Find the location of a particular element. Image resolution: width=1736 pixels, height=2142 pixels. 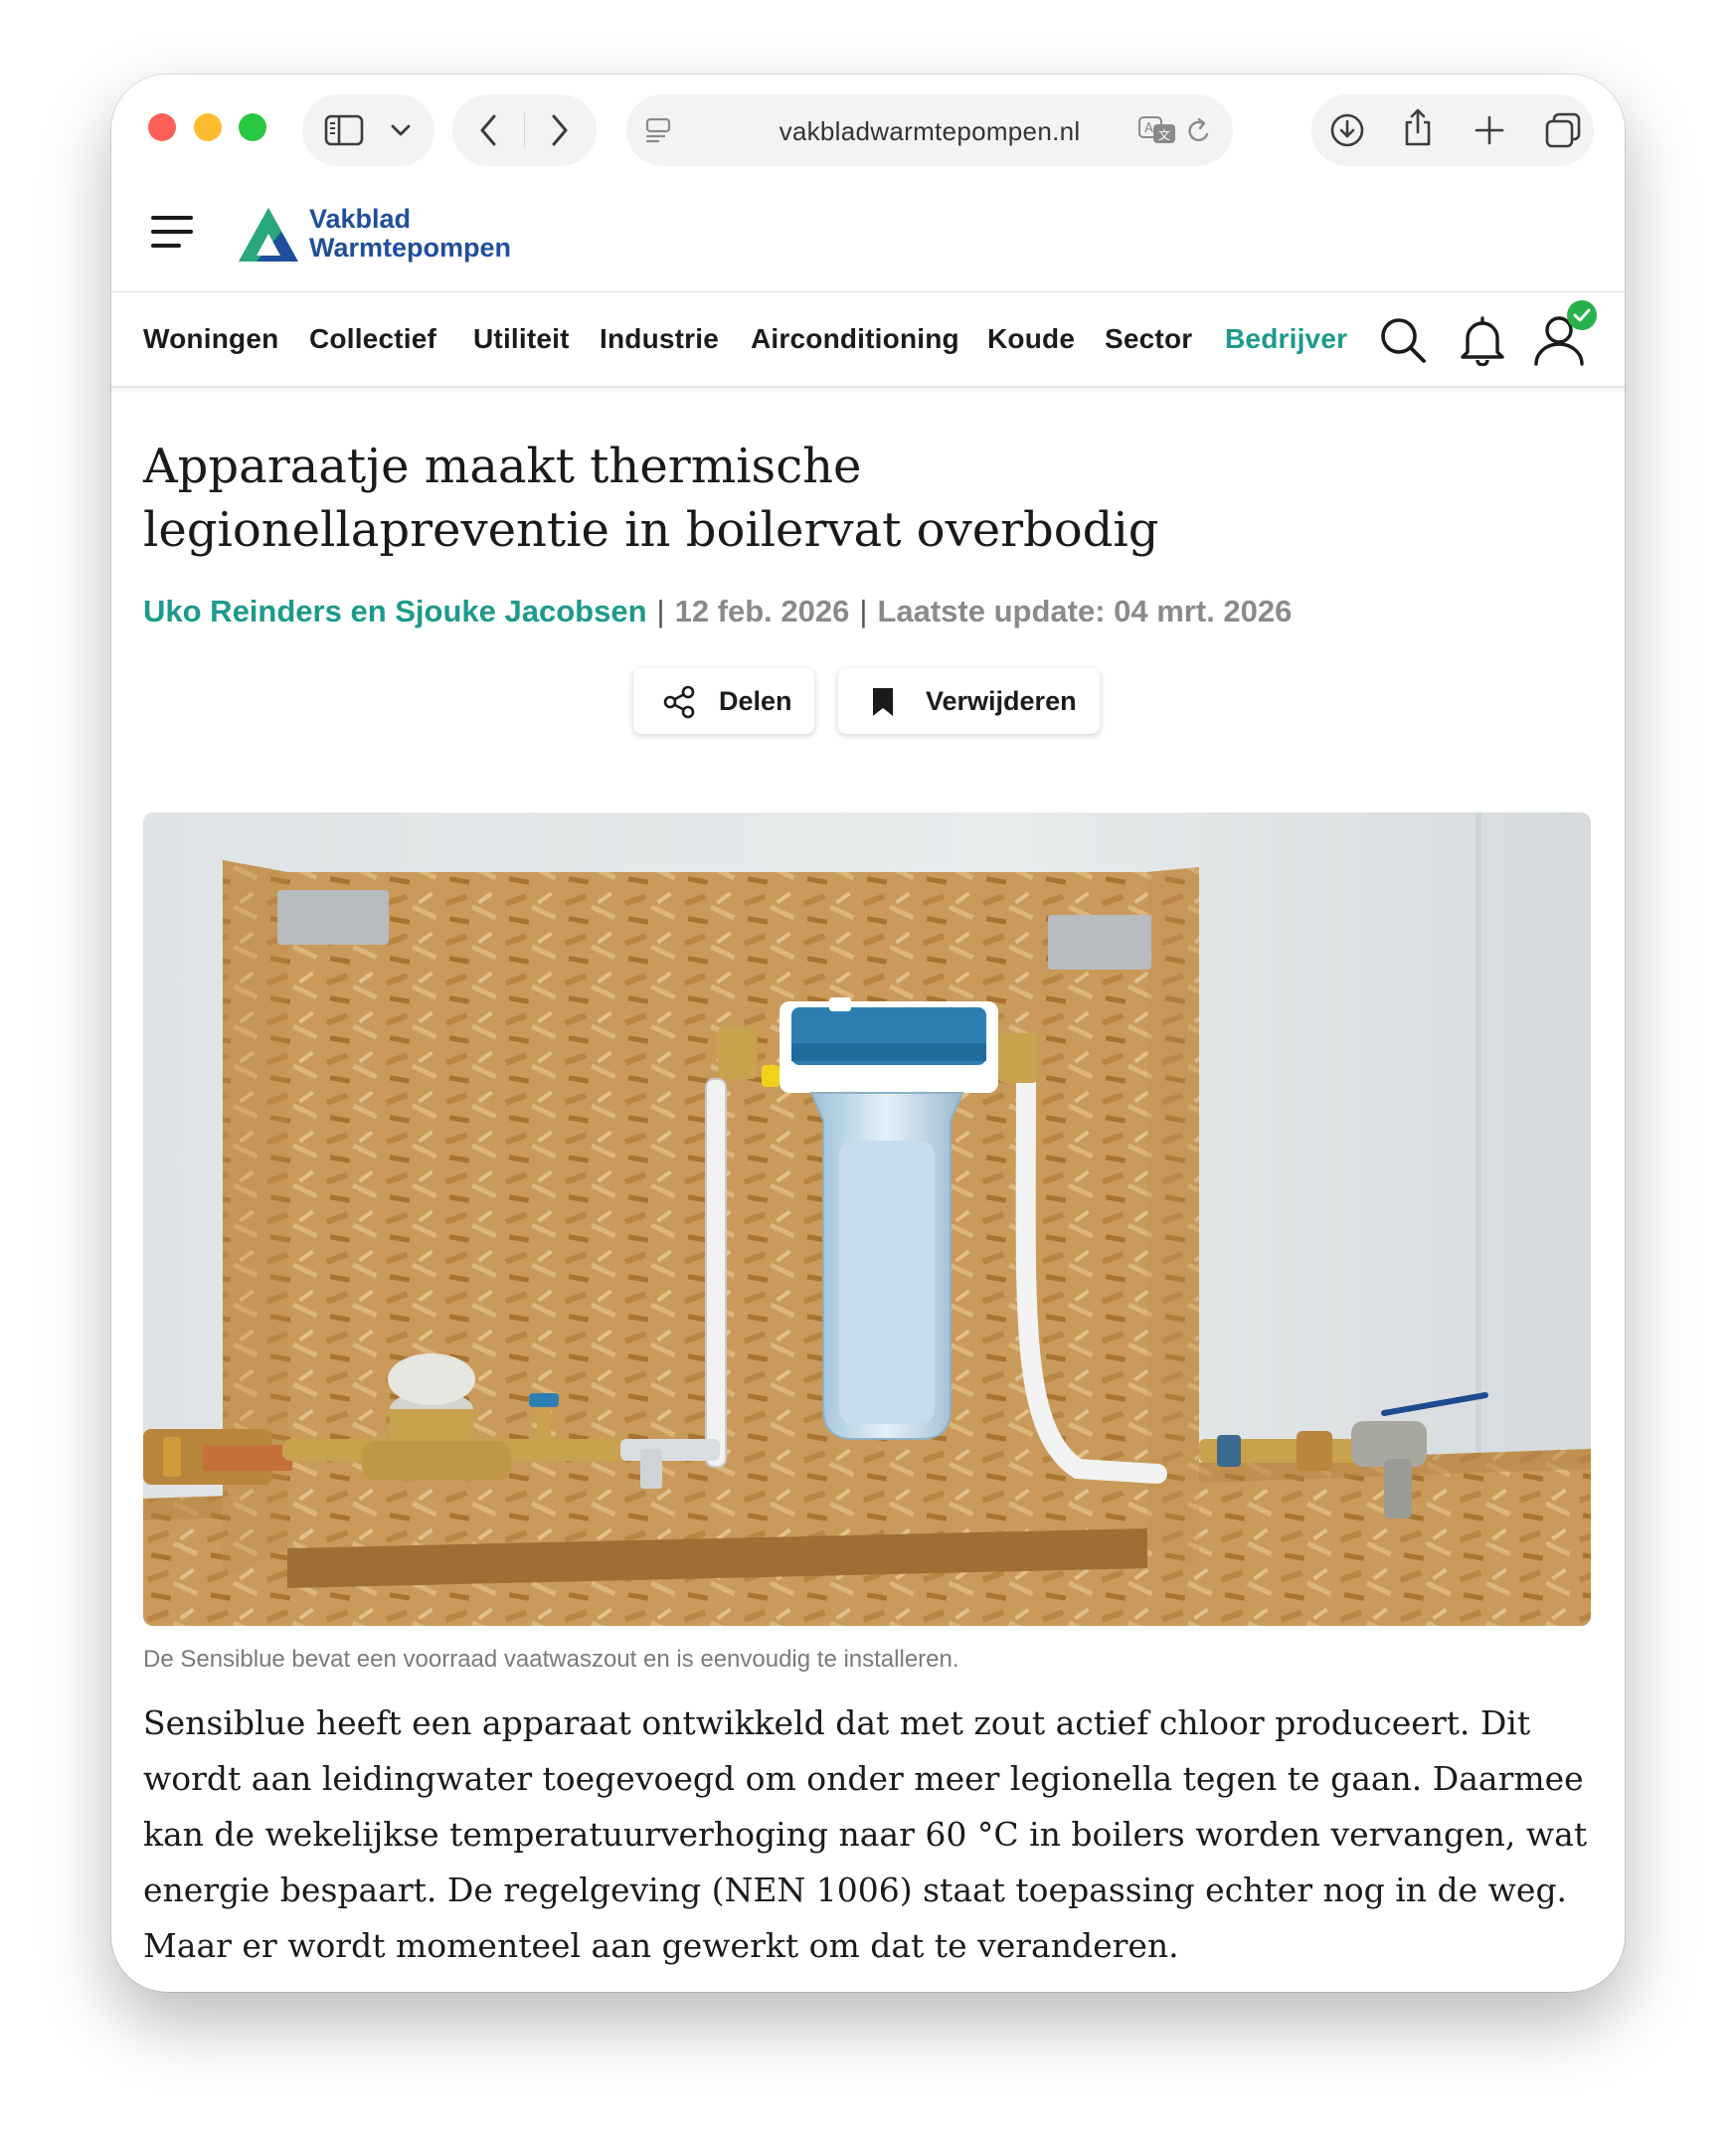

new-tab-icon is located at coordinates (1489, 130).